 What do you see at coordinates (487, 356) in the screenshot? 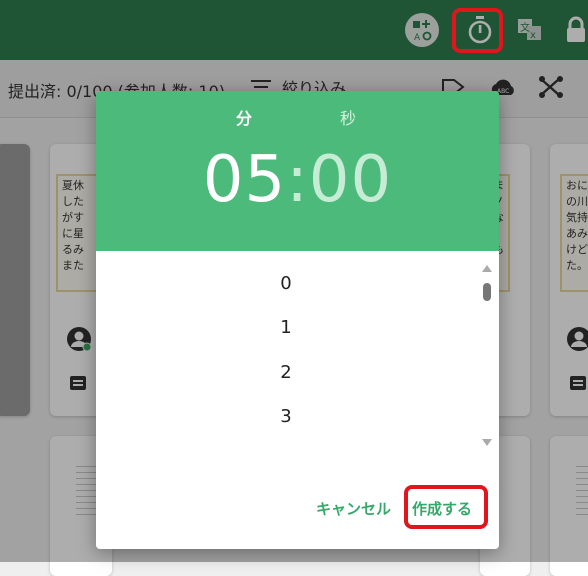
I see `list-scrollbar` at bounding box center [487, 356].